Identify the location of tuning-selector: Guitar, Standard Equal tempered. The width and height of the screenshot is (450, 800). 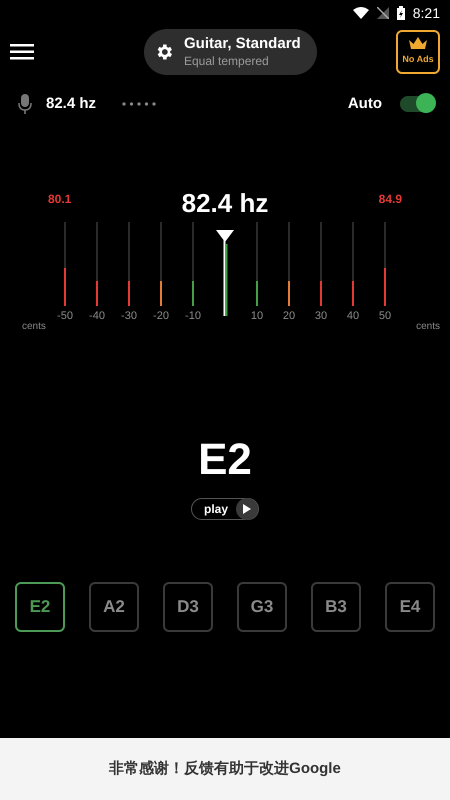
(230, 52).